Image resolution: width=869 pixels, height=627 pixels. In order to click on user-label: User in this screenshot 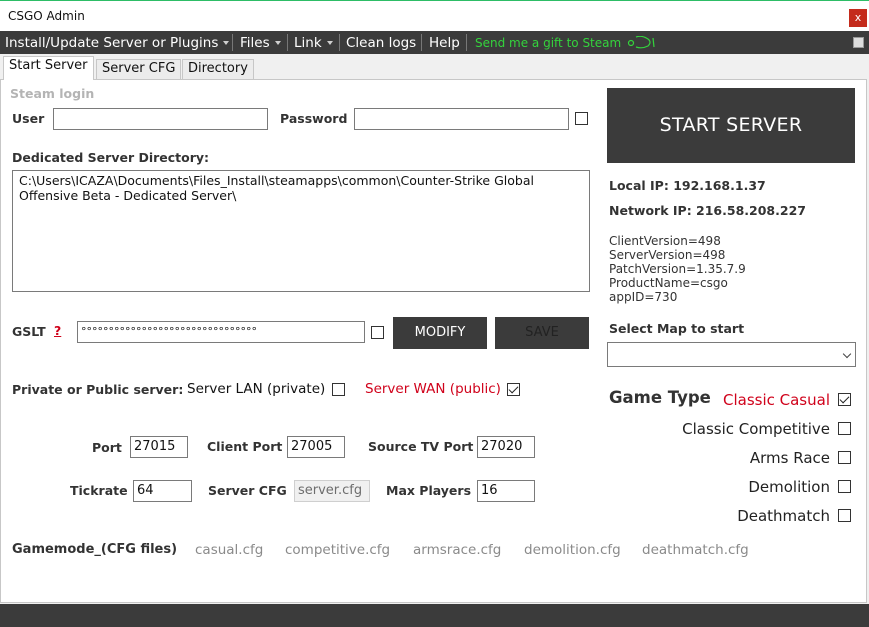, I will do `click(28, 118)`.